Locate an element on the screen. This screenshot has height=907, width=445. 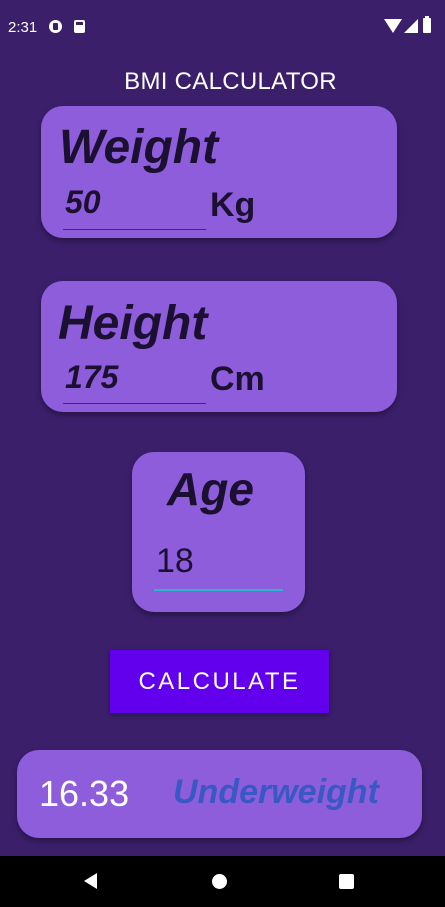
signal-icon is located at coordinates (411, 26).